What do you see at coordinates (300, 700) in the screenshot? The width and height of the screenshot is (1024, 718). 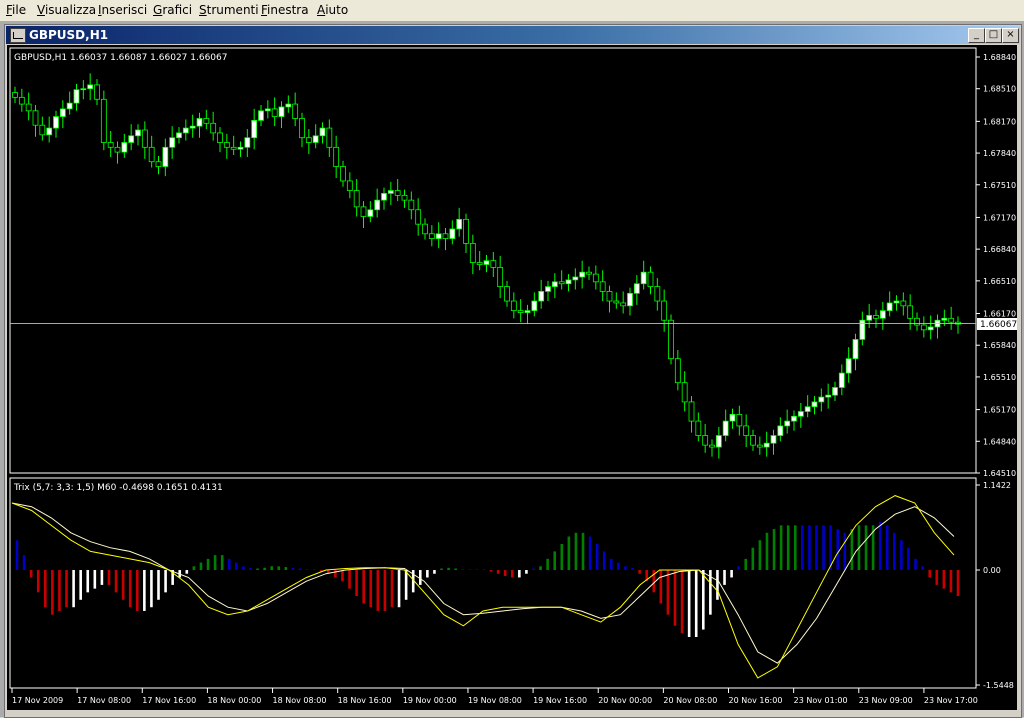 I see `time-tick-label: 18 Nov 08:00` at bounding box center [300, 700].